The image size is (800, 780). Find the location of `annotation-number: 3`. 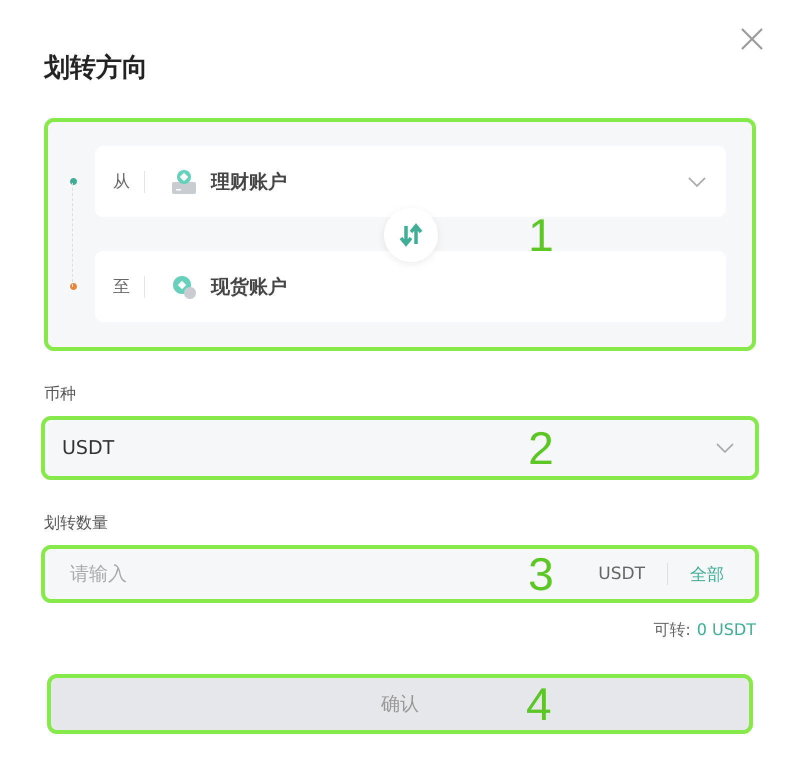

annotation-number: 3 is located at coordinates (541, 574).